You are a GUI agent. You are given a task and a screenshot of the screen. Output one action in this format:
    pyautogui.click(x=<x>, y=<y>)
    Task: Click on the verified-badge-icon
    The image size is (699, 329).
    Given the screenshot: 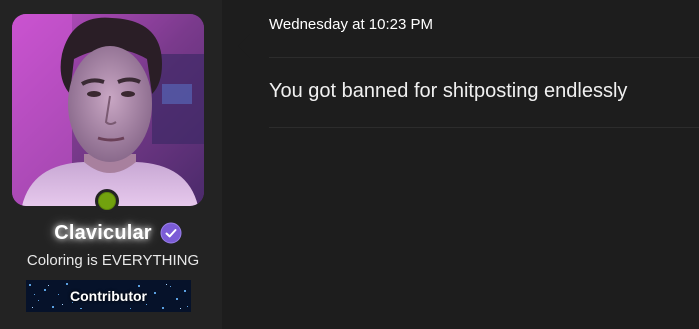 What is the action you would take?
    pyautogui.click(x=171, y=233)
    